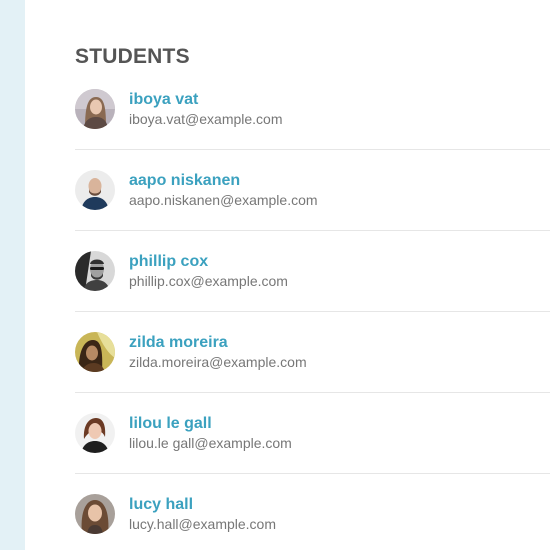 This screenshot has height=550, width=550. Describe the element at coordinates (163, 100) in the screenshot. I see `student-name-link: iboya vat` at that location.